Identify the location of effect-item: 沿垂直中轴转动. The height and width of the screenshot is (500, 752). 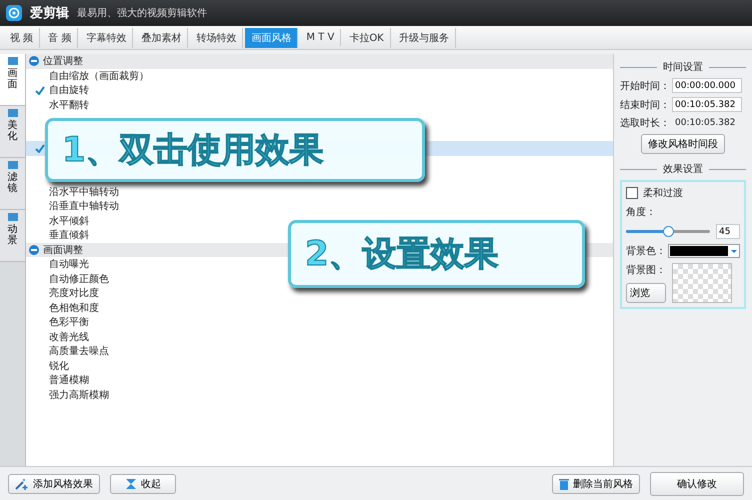
(84, 206).